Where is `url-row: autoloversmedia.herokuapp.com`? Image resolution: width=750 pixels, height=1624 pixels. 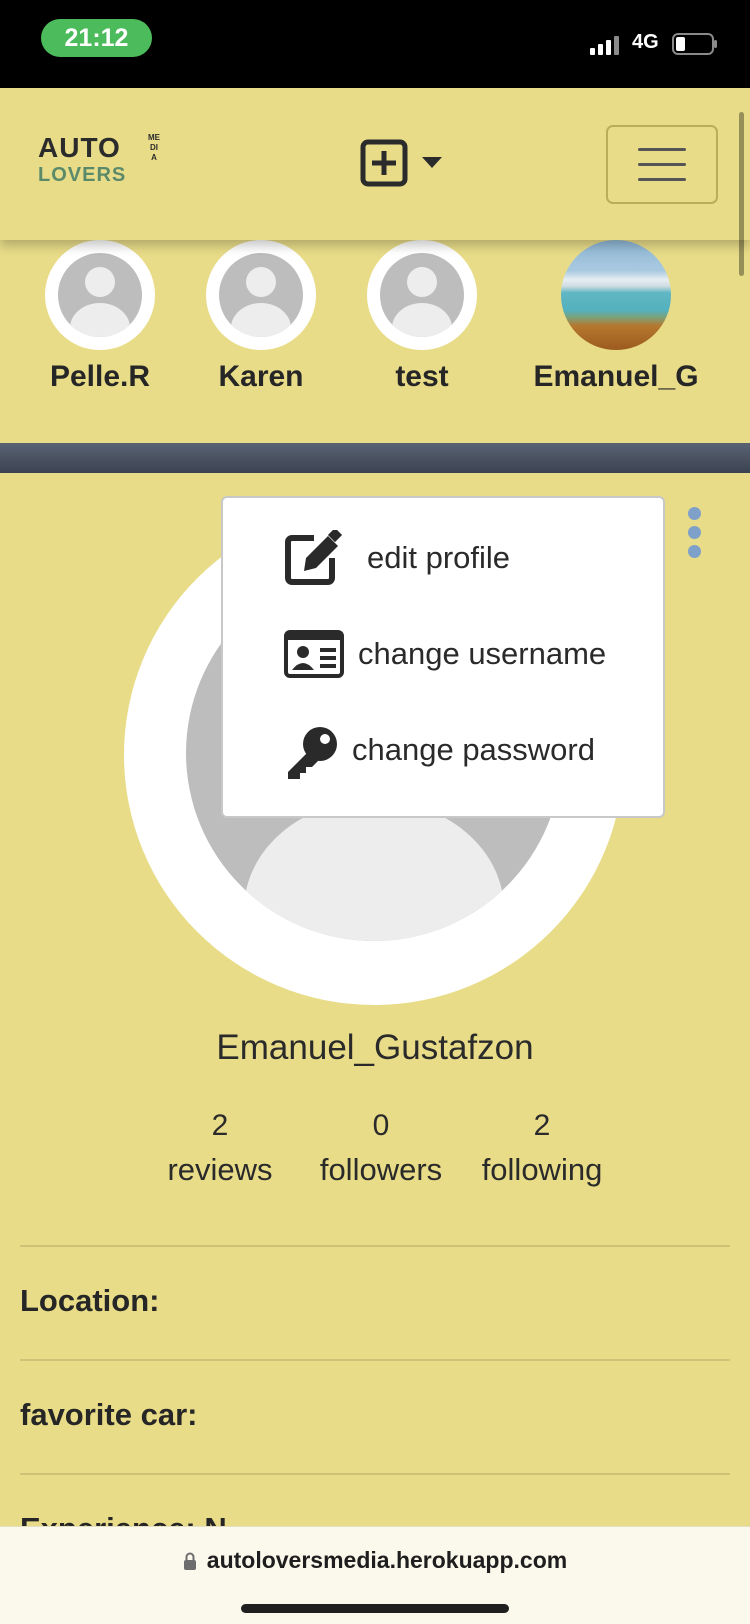 url-row: autoloversmedia.herokuapp.com is located at coordinates (375, 1560).